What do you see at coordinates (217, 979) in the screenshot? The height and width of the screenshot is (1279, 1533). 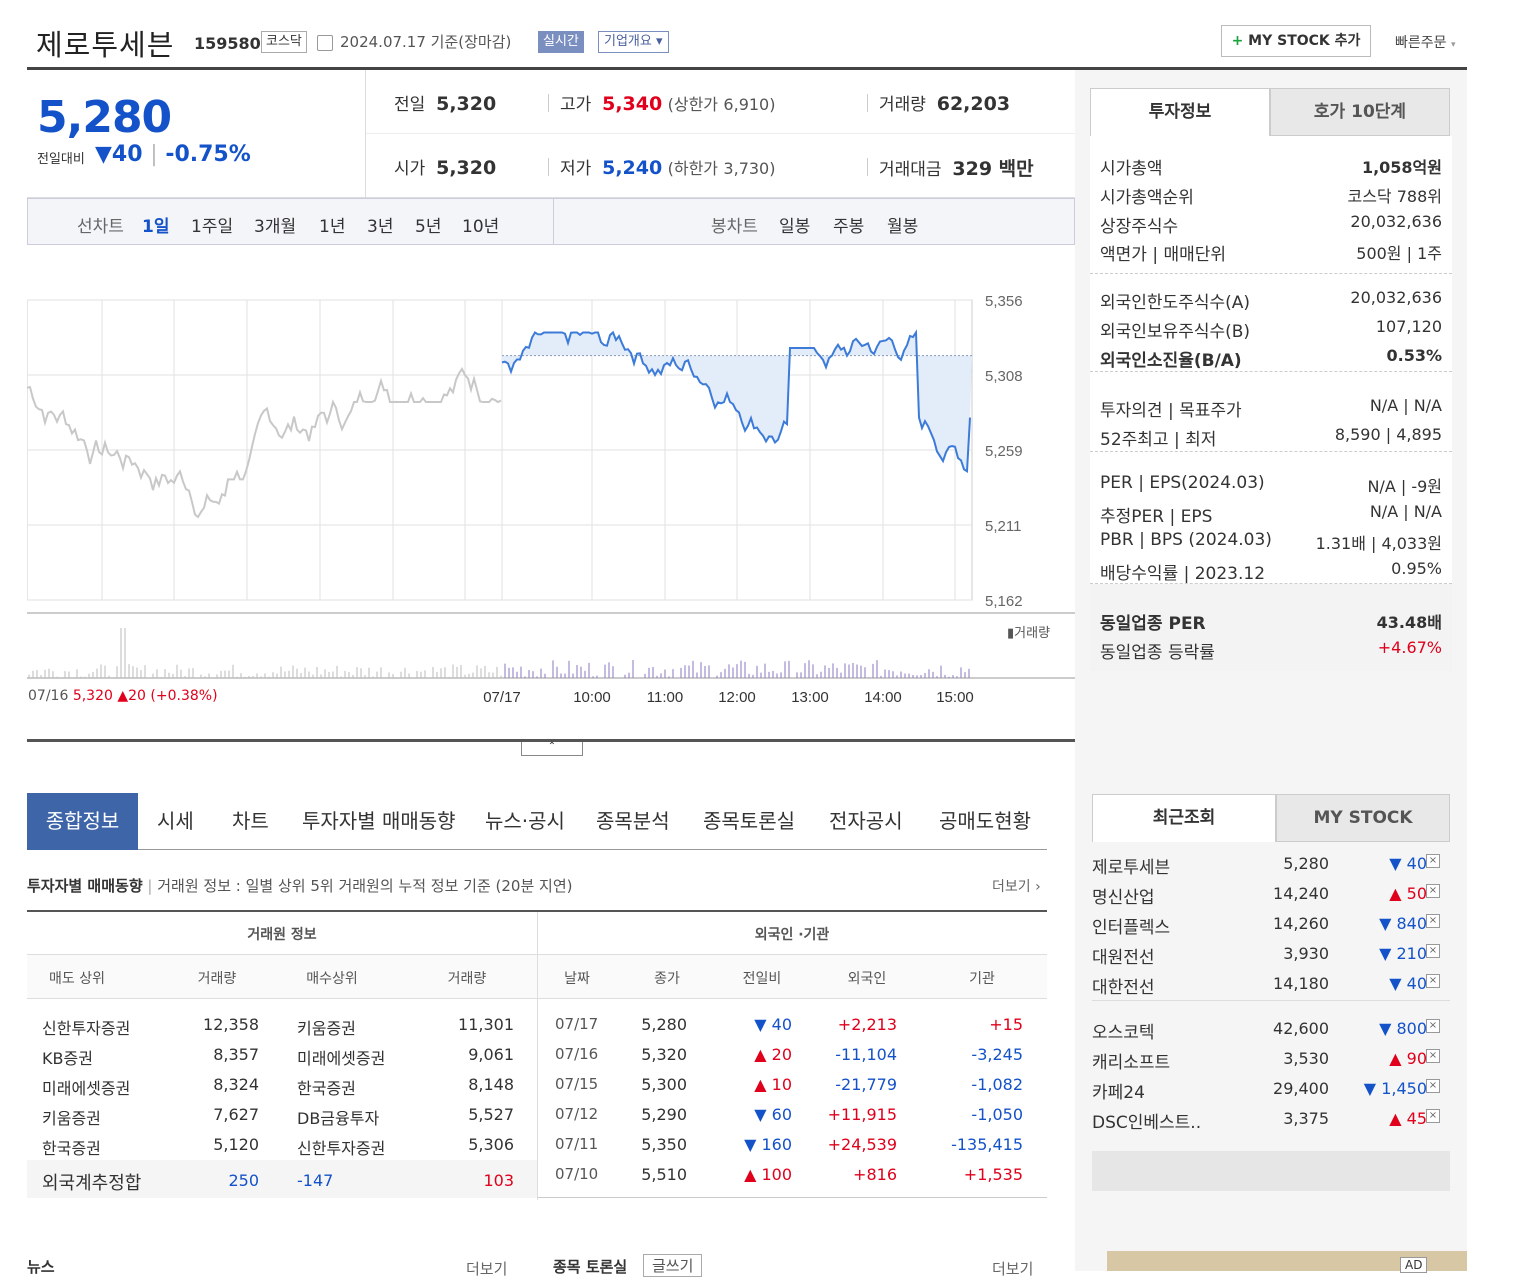 I see `col-header: 거래량` at bounding box center [217, 979].